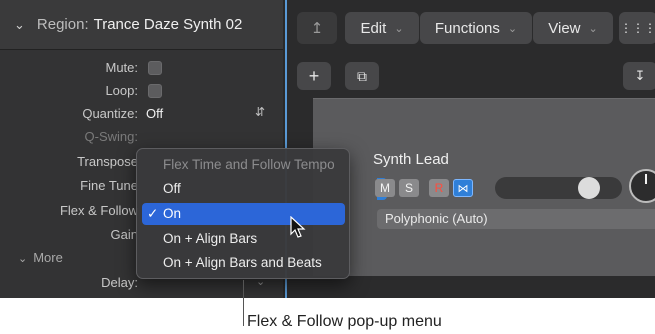 Image resolution: width=655 pixels, height=334 pixels. I want to click on menu-item-label: On + Align Bars and Beats, so click(242, 262).